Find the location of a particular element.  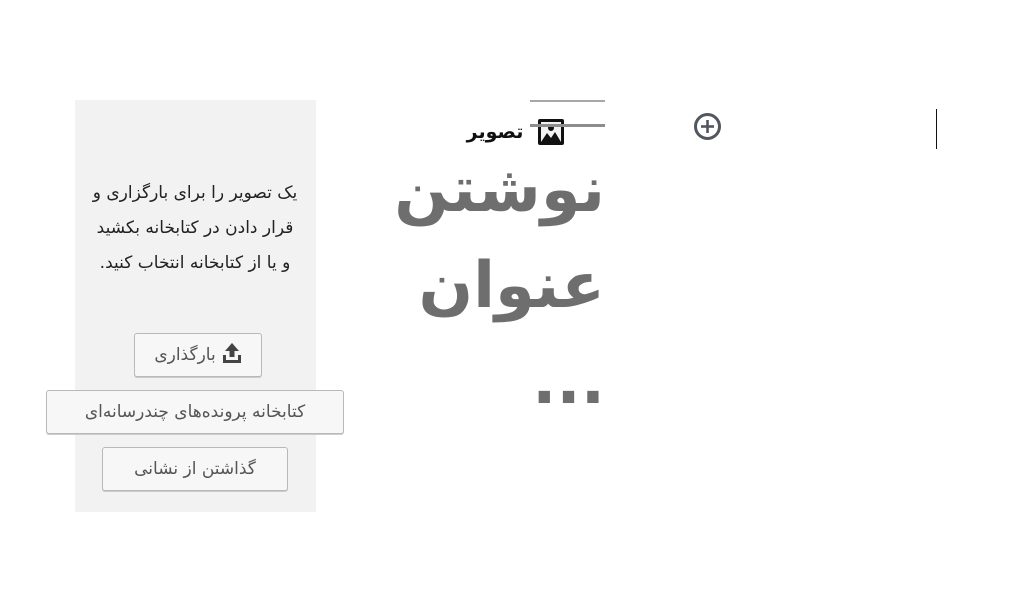

media-library-button-label: کتابخانه پرونده‌های چندرسانه‌ای is located at coordinates (195, 412).